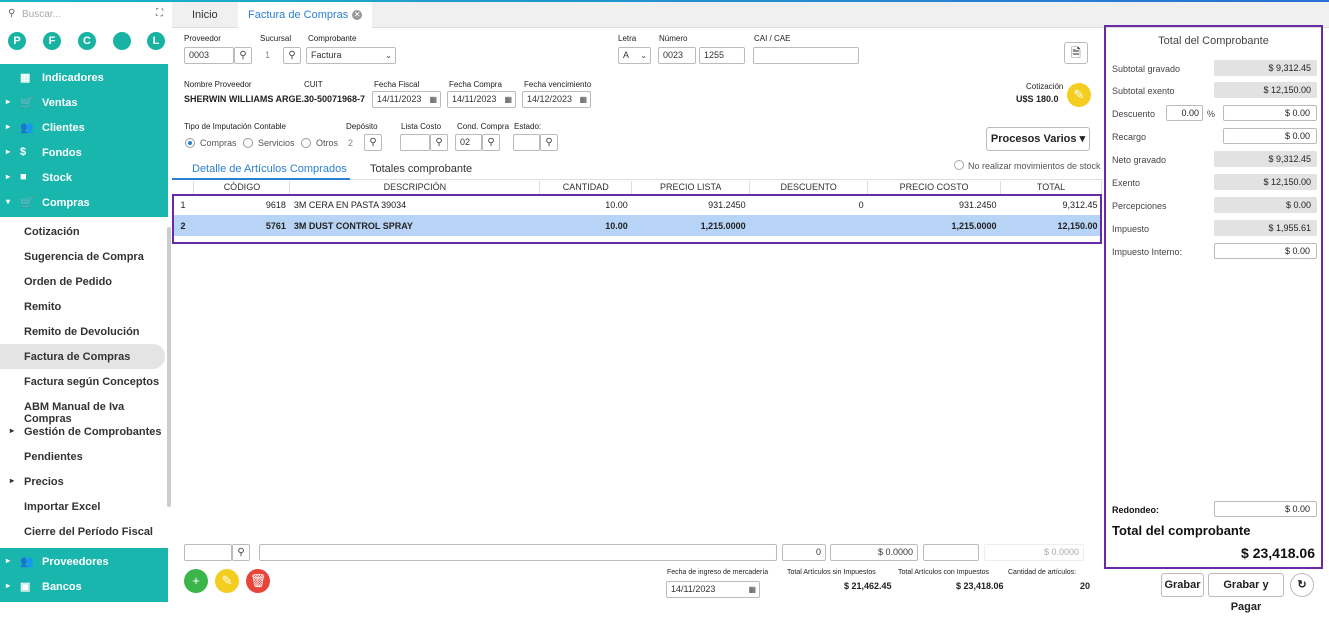 The height and width of the screenshot is (618, 1329). I want to click on recargo-label: Recargo, so click(1129, 137).